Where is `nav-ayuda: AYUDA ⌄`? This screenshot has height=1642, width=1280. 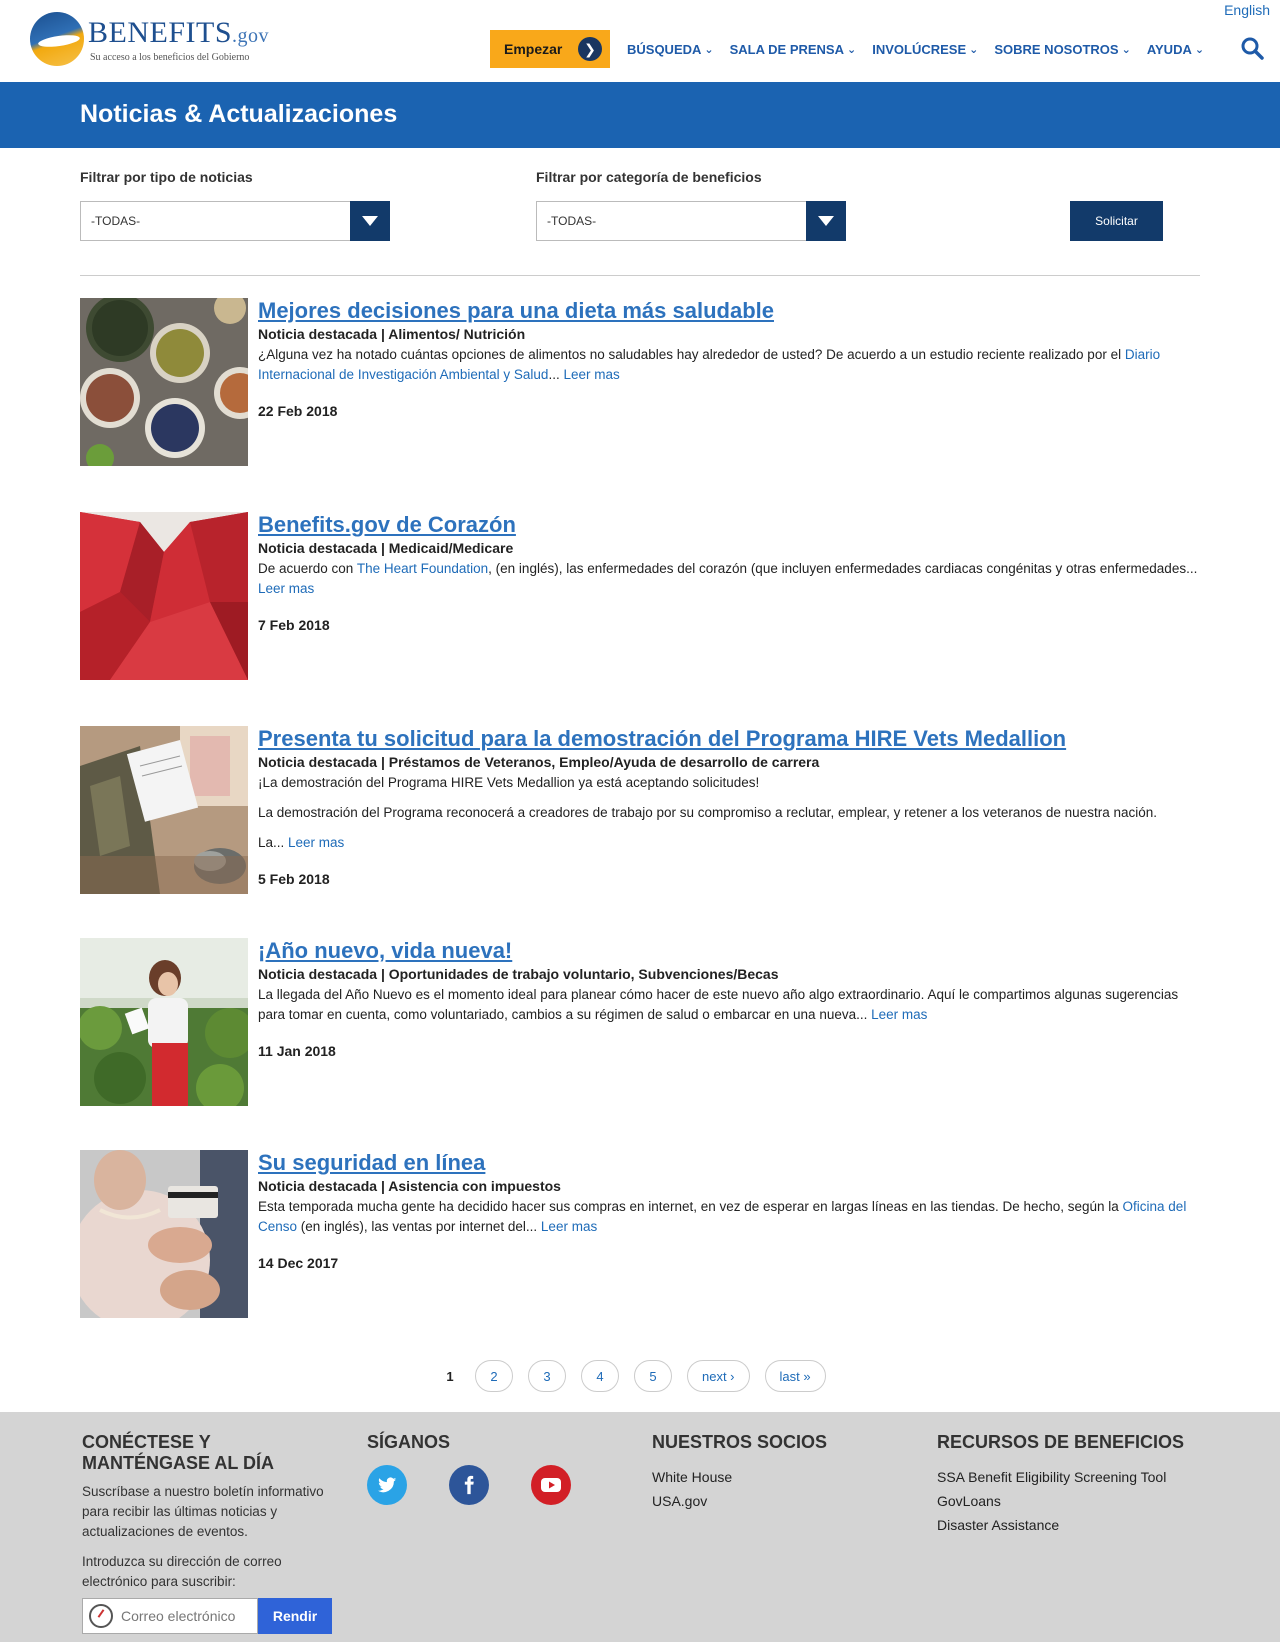
nav-ayuda: AYUDA ⌄ is located at coordinates (1175, 49).